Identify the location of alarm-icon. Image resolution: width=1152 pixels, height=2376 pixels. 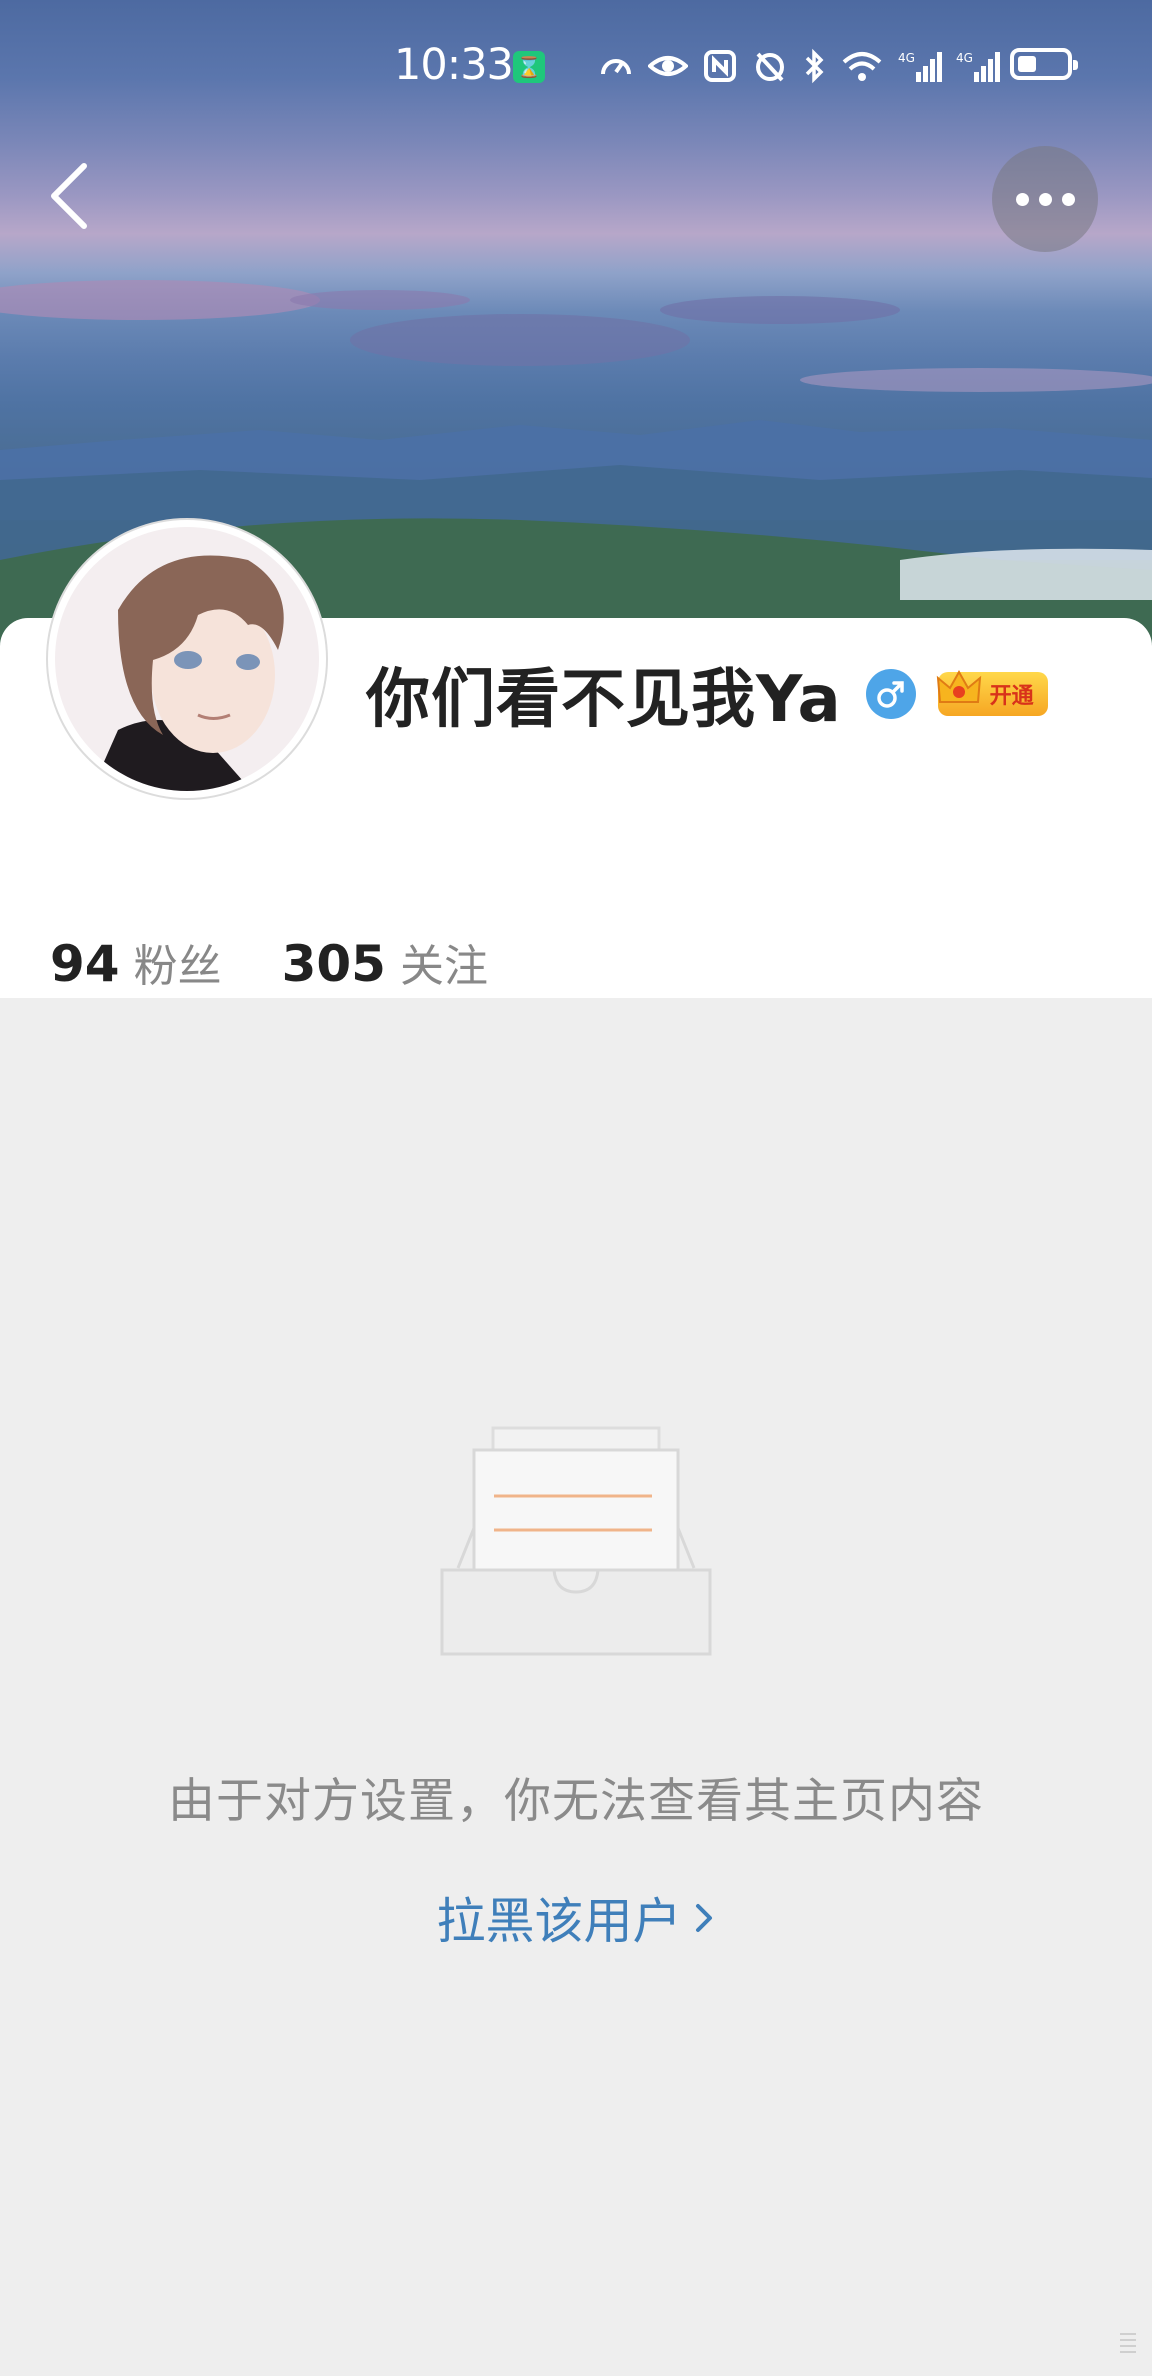
(770, 67).